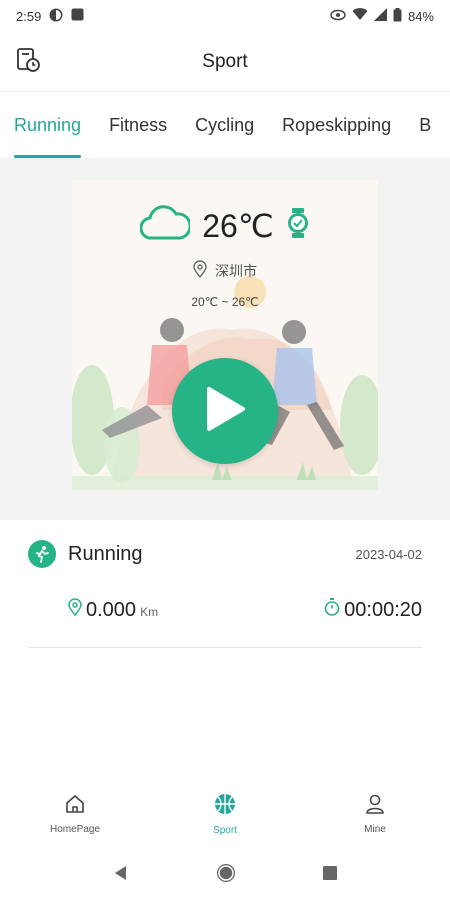  I want to click on bottom-navigation: HomePage Sport Mine, so click(225, 814).